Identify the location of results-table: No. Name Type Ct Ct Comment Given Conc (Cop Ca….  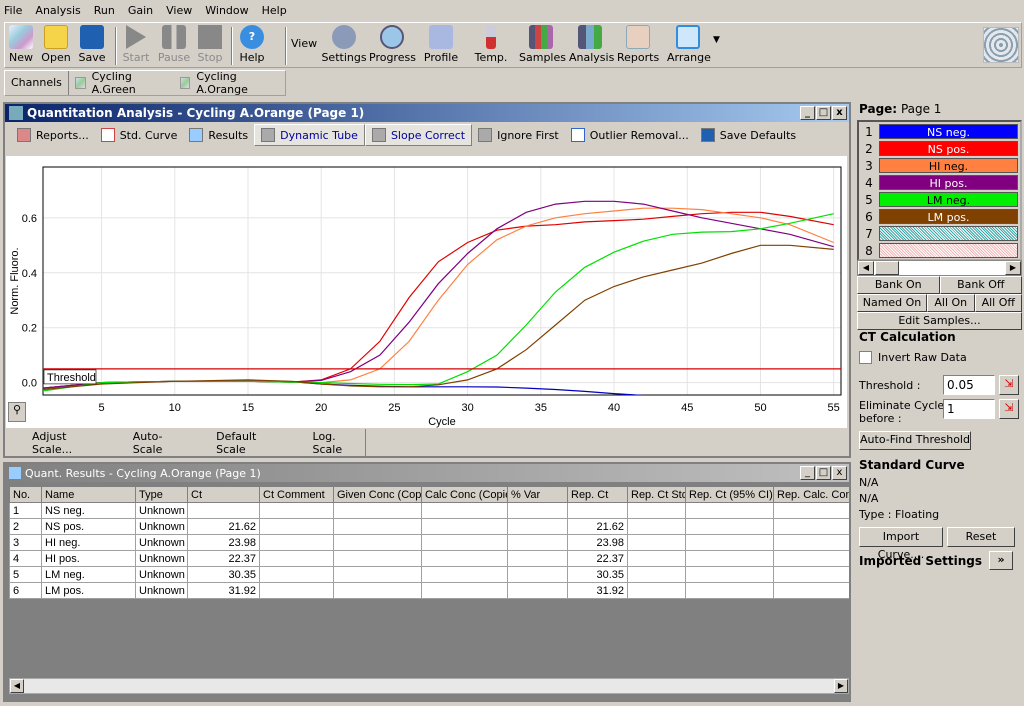
(429, 542).